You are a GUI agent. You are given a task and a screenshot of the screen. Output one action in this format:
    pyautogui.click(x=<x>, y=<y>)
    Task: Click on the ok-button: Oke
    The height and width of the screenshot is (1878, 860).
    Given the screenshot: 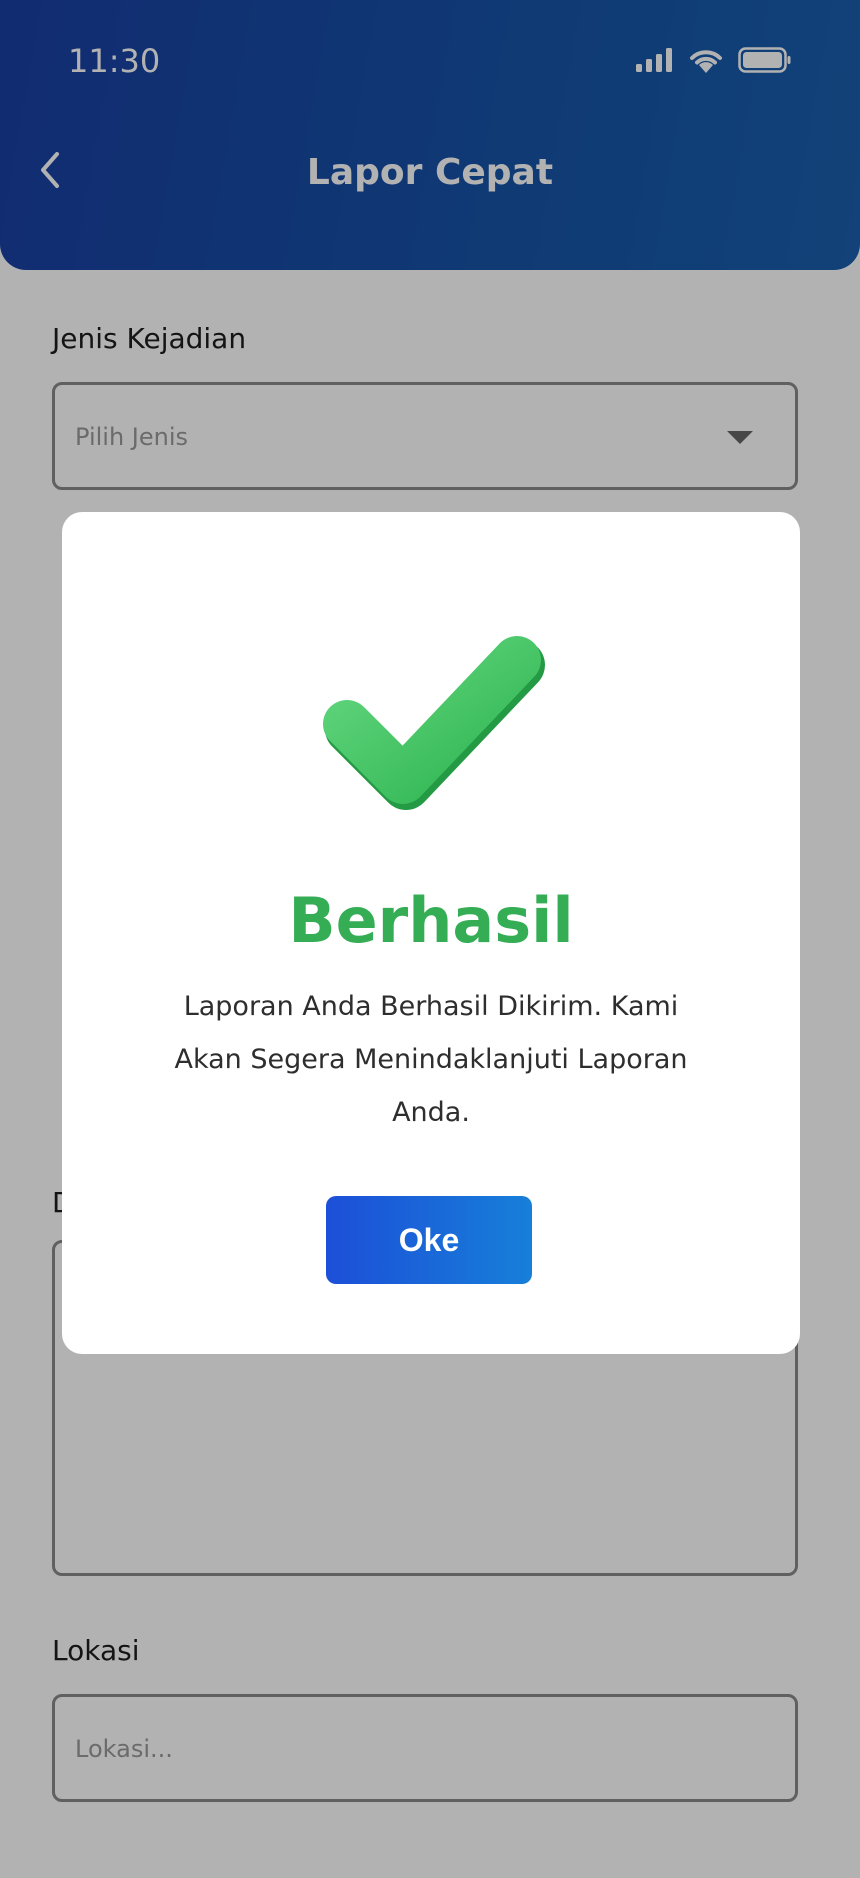 What is the action you would take?
    pyautogui.click(x=429, y=1240)
    